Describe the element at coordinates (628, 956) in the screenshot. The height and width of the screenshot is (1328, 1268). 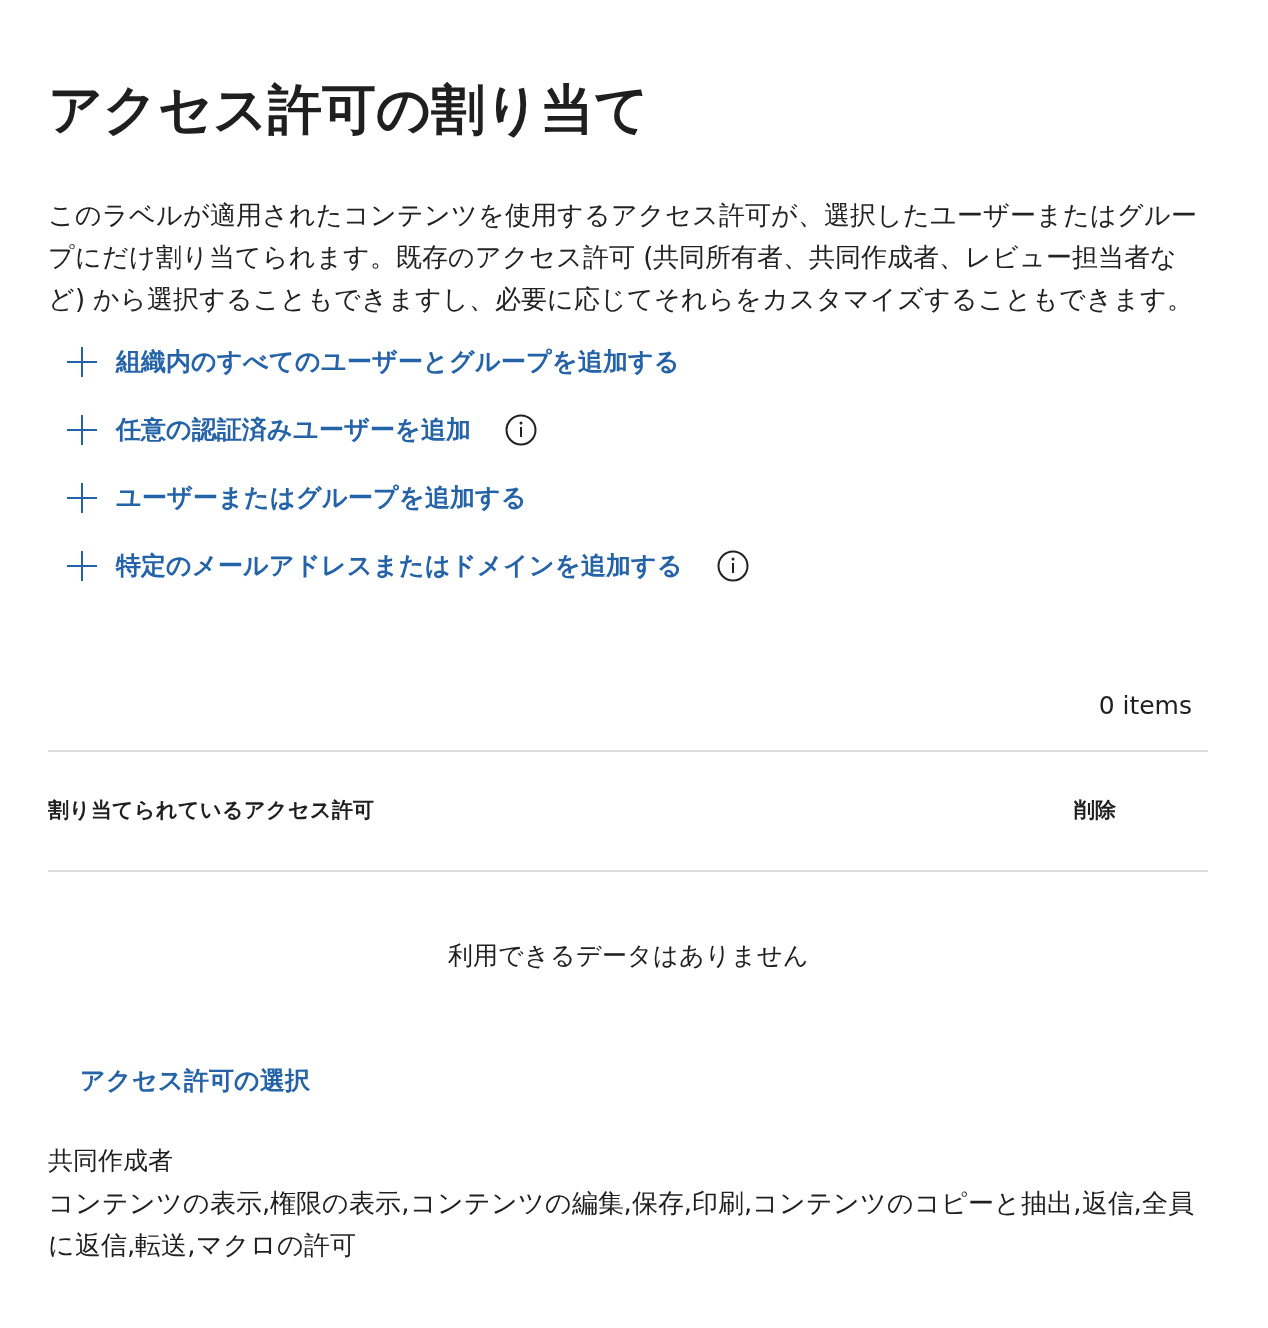
I see `empty-message: 利用できるデータはありません` at that location.